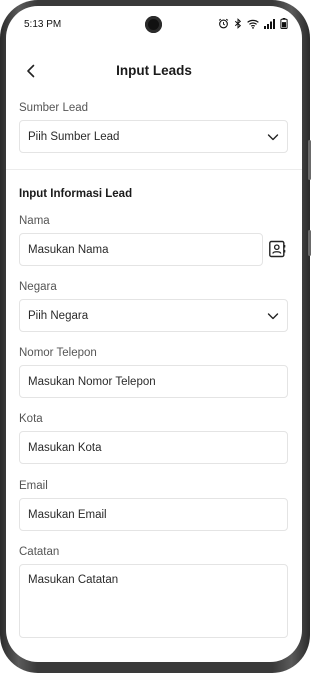 This screenshot has height=673, width=320. I want to click on notes-textarea: Masukan Catatan, so click(153, 601).